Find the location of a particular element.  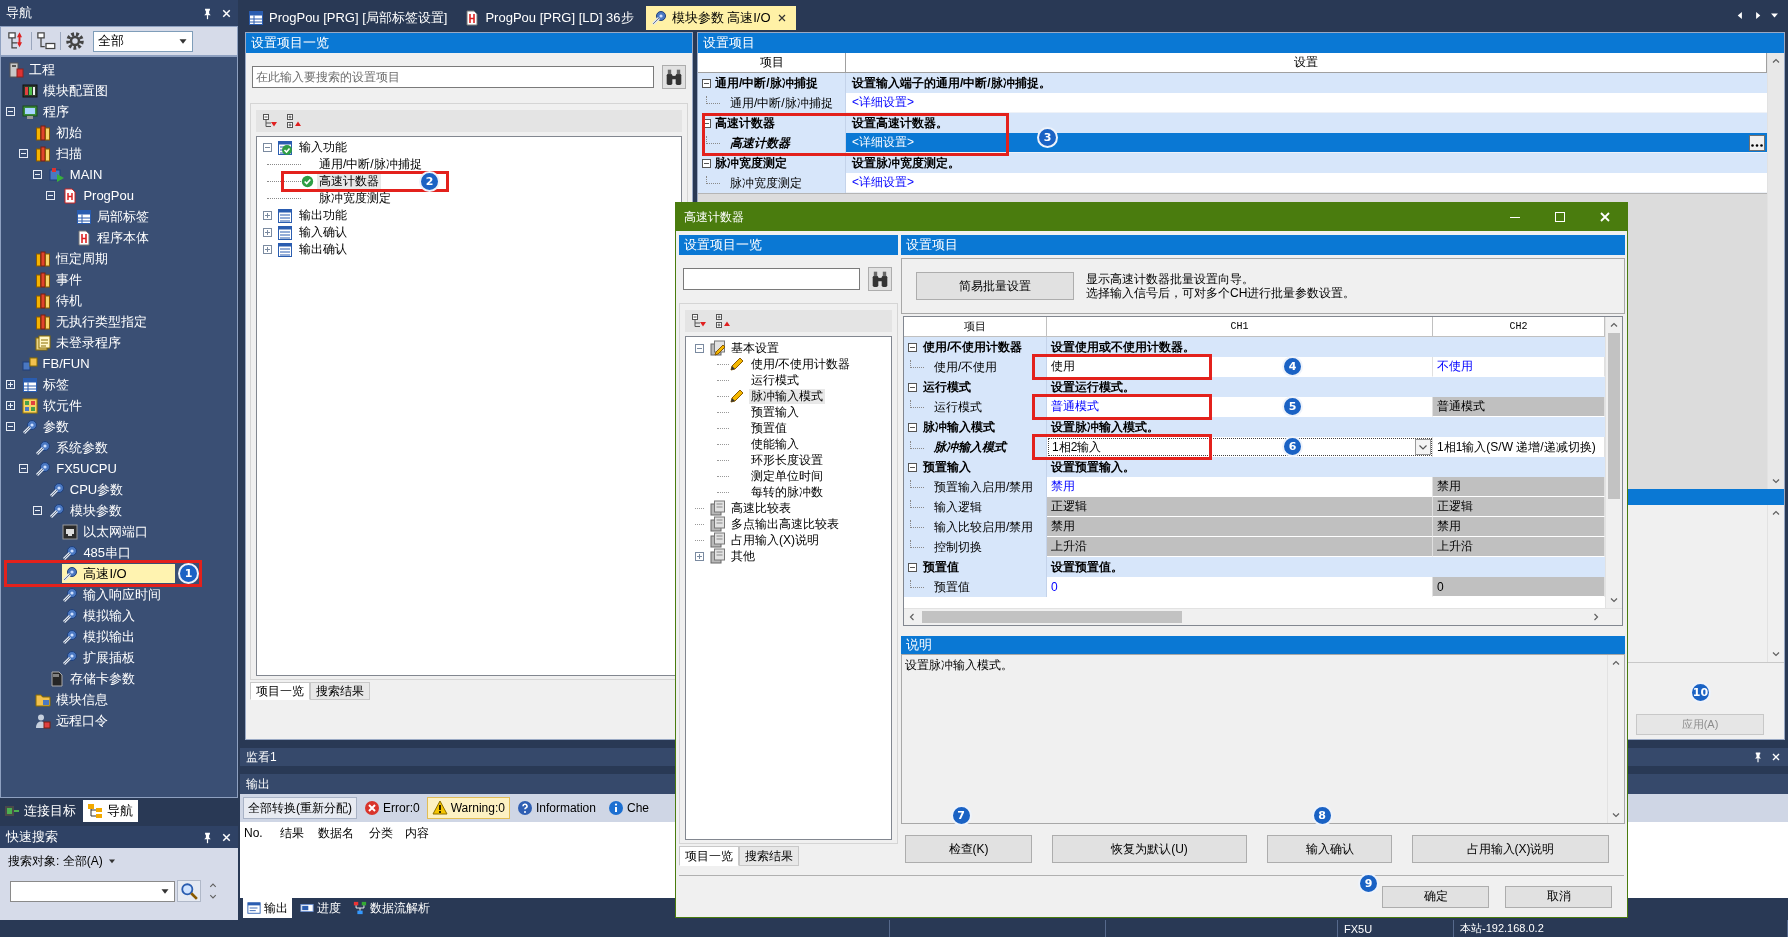

dialog-button: 取消 is located at coordinates (1558, 896).